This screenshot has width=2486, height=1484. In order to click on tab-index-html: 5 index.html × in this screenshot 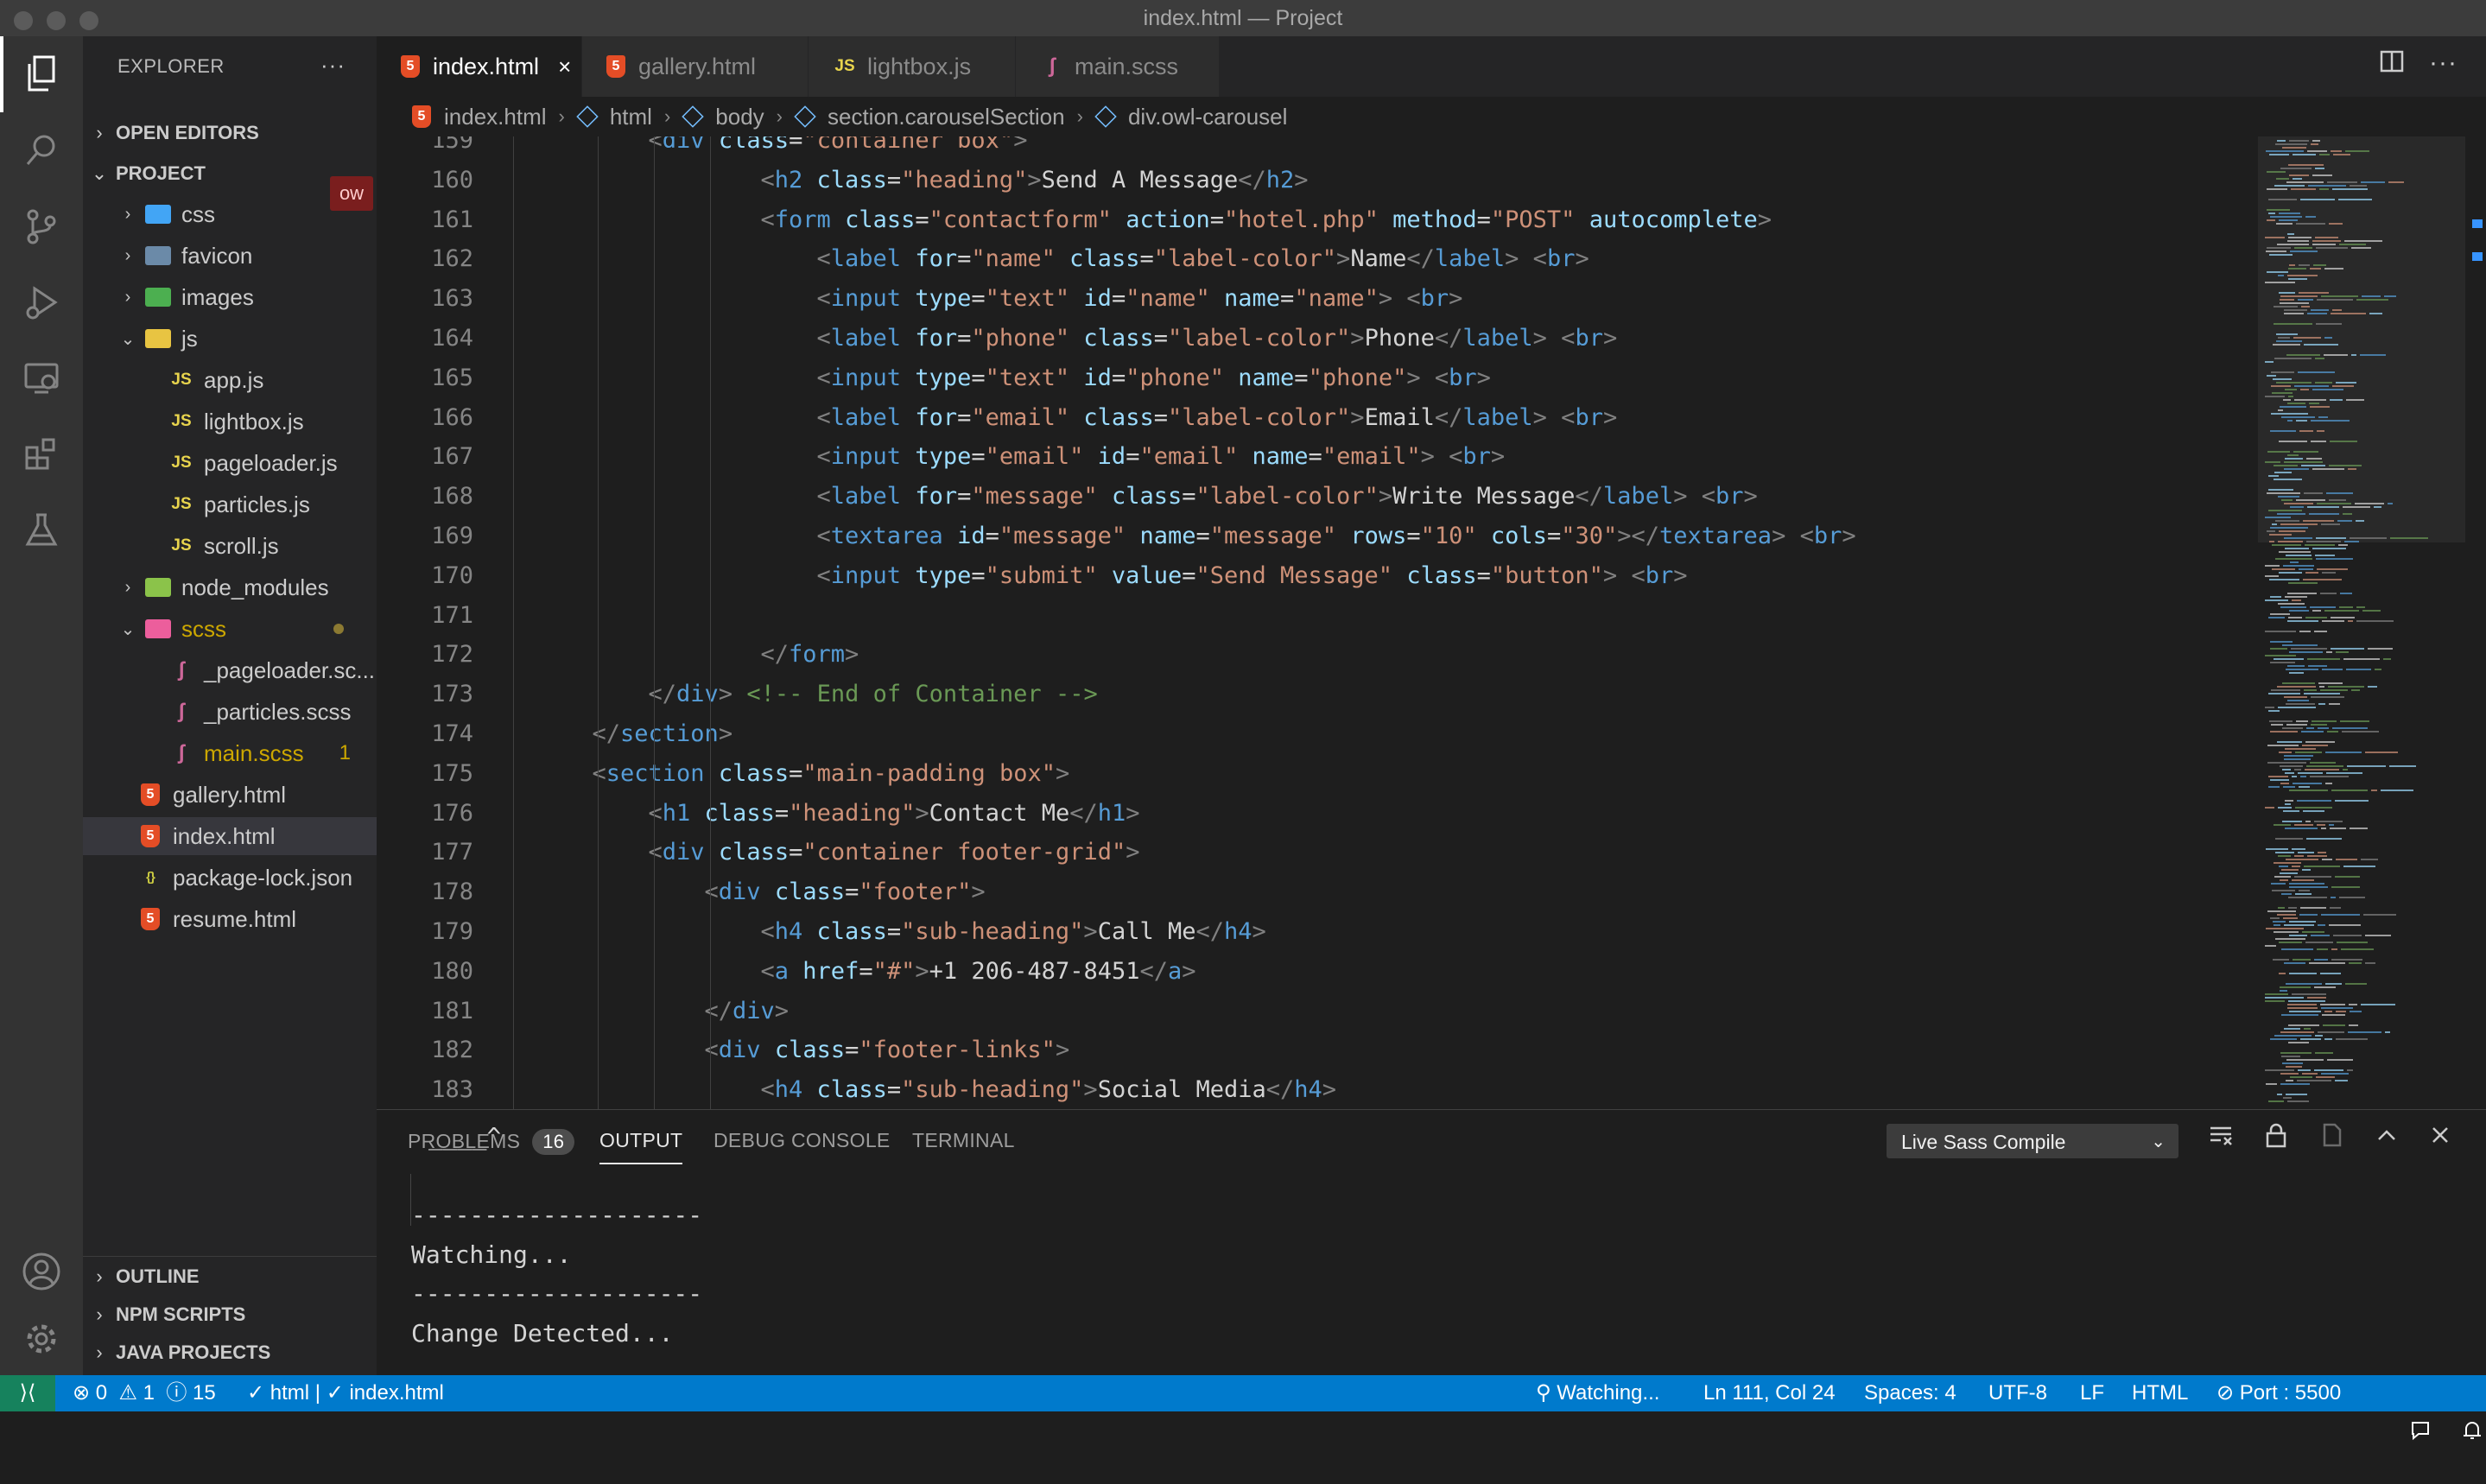, I will do `click(480, 66)`.